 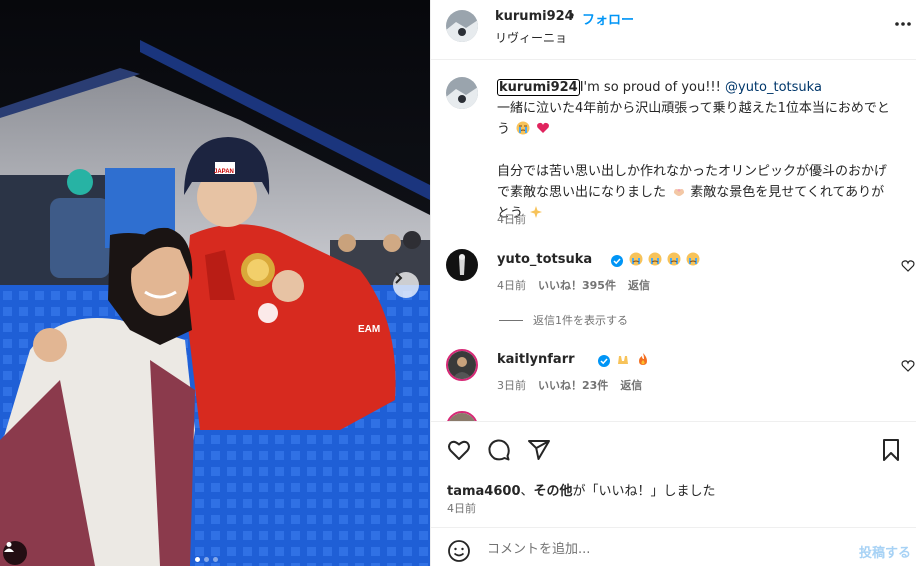 What do you see at coordinates (462, 93) in the screenshot?
I see `caption-avatar` at bounding box center [462, 93].